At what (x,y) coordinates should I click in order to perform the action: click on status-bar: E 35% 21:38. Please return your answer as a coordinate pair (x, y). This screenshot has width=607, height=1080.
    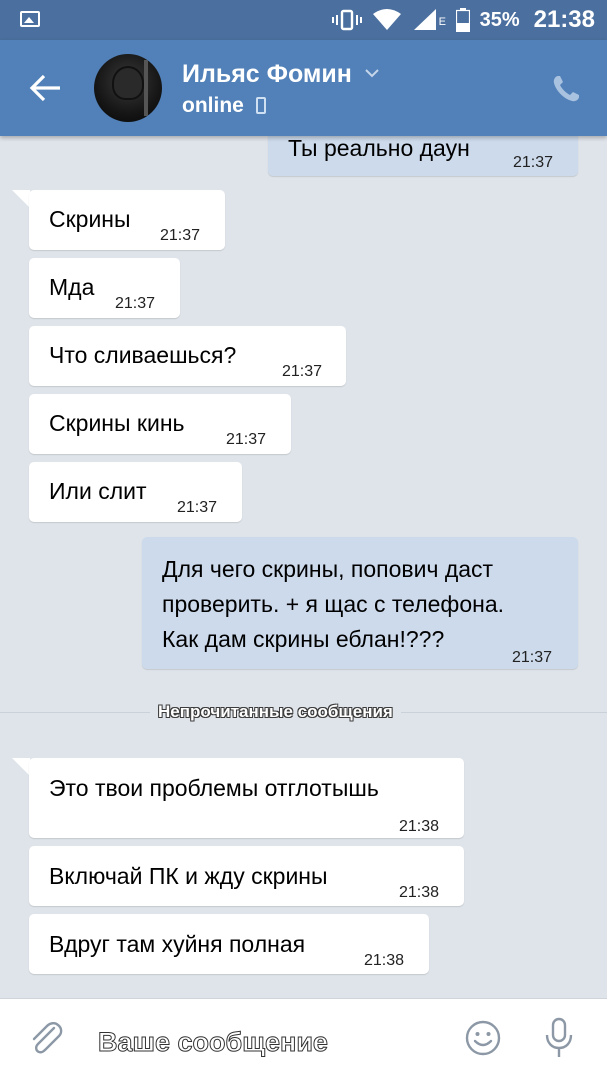
    Looking at the image, I should click on (303, 20).